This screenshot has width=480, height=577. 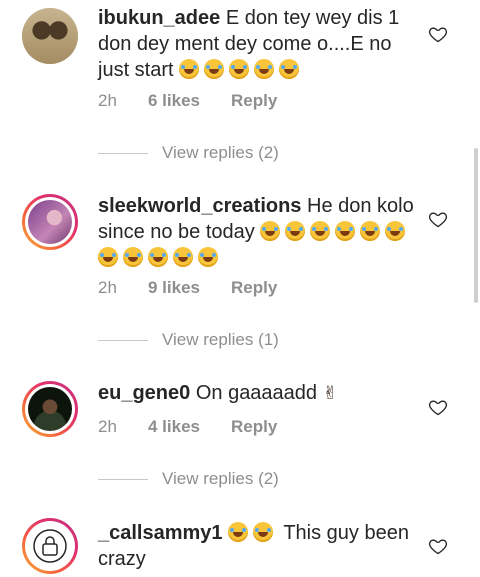 I want to click on username: eu_gene0, so click(x=144, y=393).